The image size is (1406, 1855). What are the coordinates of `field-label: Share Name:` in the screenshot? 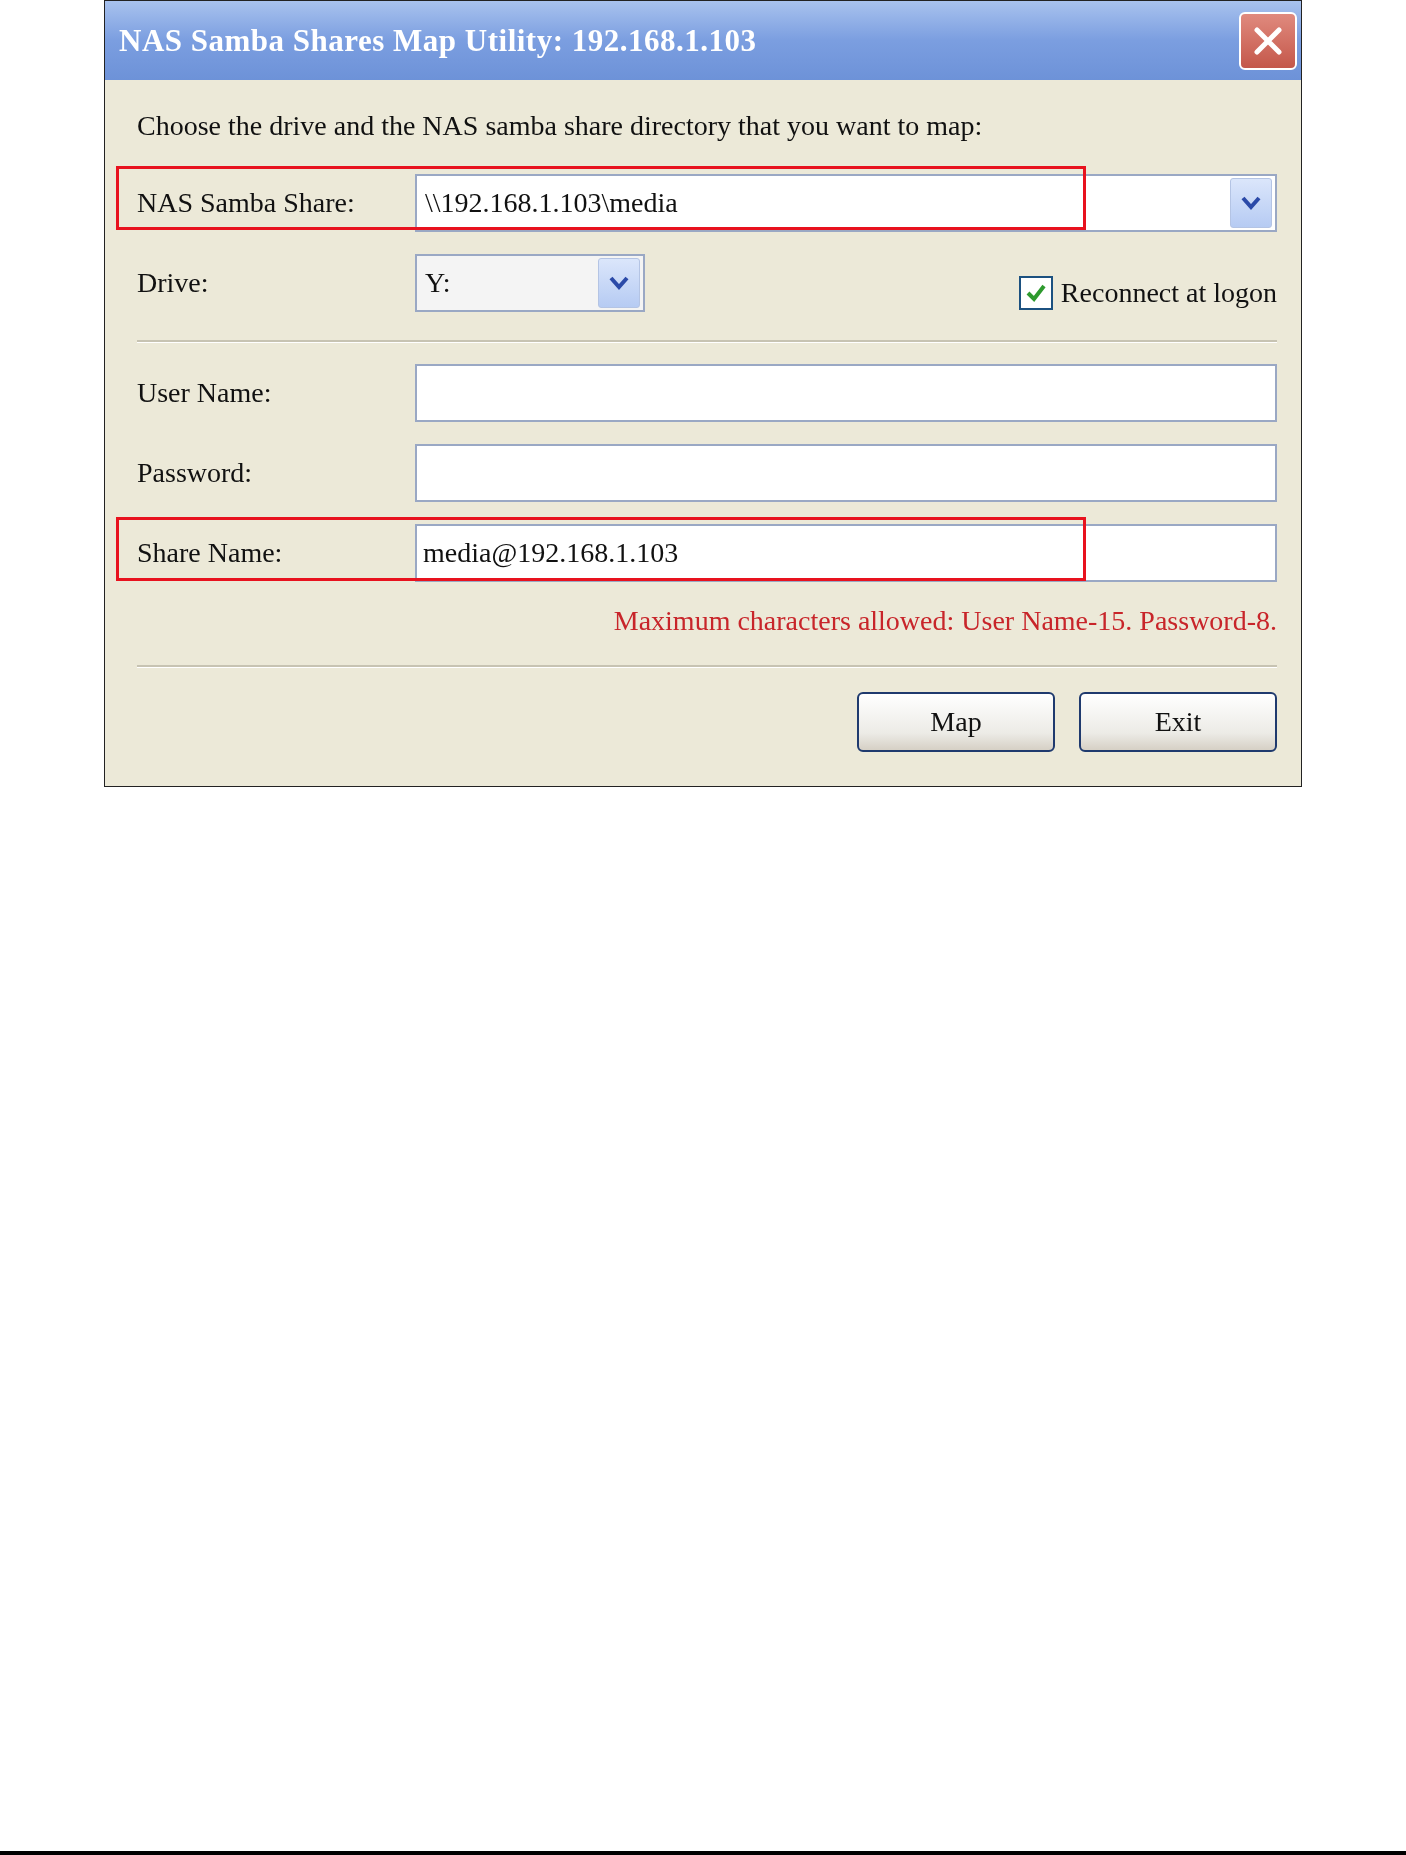 It's located at (210, 553).